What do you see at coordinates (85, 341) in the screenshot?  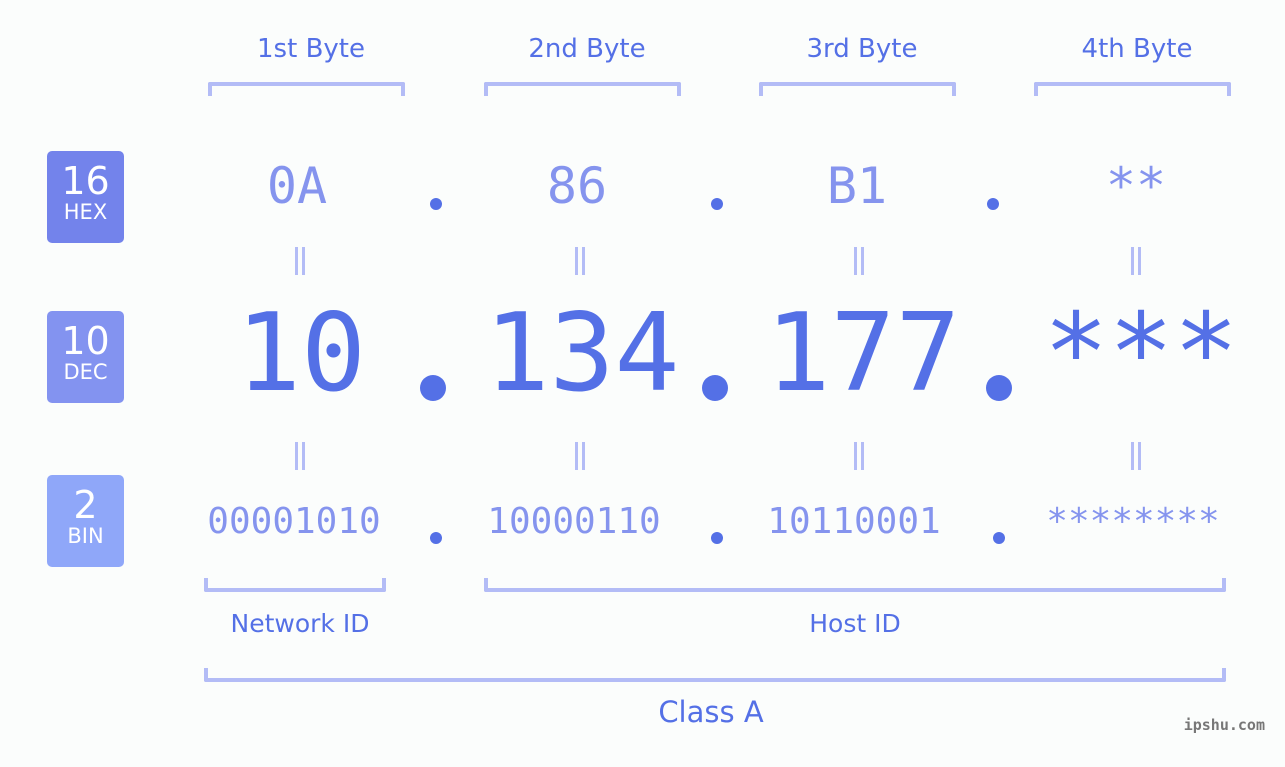 I see `dec-badge-number: 10` at bounding box center [85, 341].